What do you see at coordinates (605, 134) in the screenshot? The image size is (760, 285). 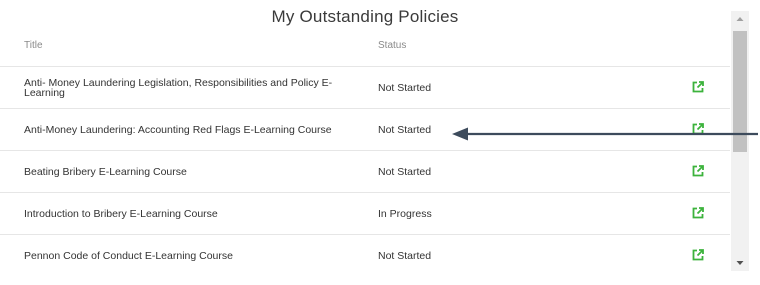 I see `left-arrow-icon` at bounding box center [605, 134].